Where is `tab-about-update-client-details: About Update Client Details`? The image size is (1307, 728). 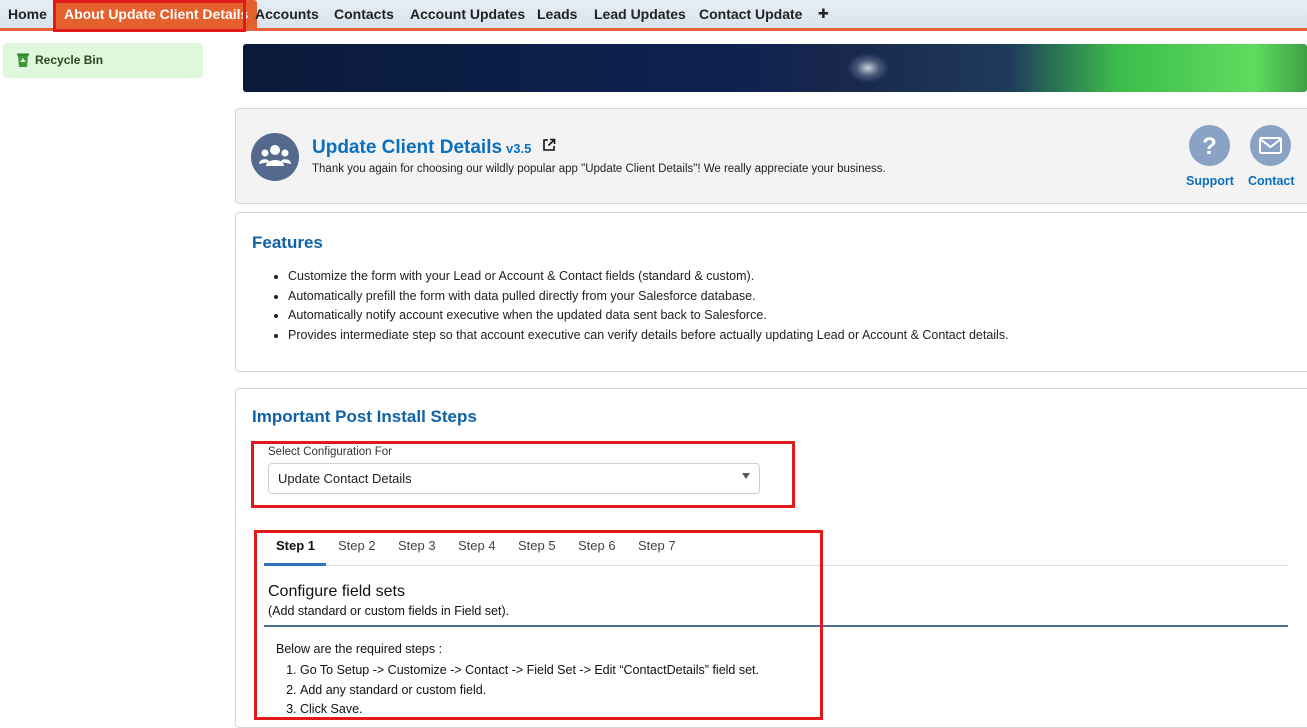 tab-about-update-client-details: About Update Client Details is located at coordinates (156, 14).